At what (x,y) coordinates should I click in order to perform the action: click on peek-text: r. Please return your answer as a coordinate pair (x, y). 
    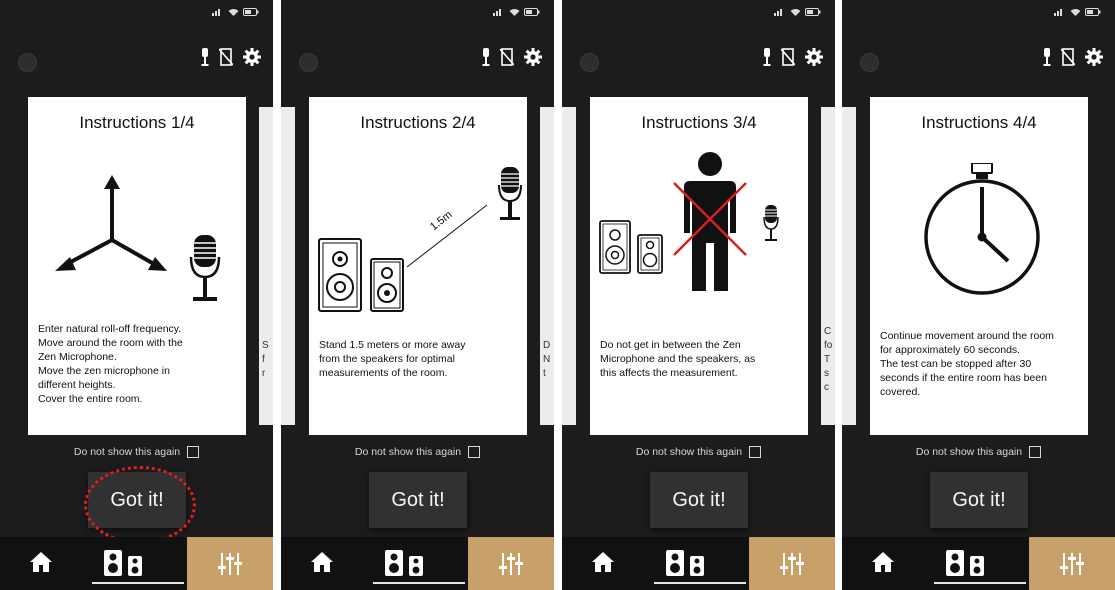
    Looking at the image, I should click on (264, 373).